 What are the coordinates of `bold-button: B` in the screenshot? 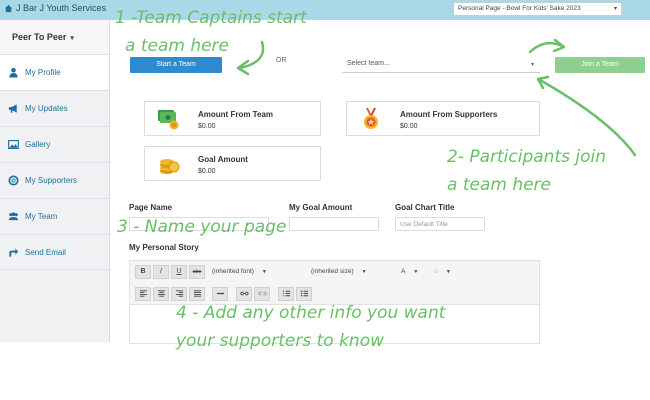 It's located at (143, 272).